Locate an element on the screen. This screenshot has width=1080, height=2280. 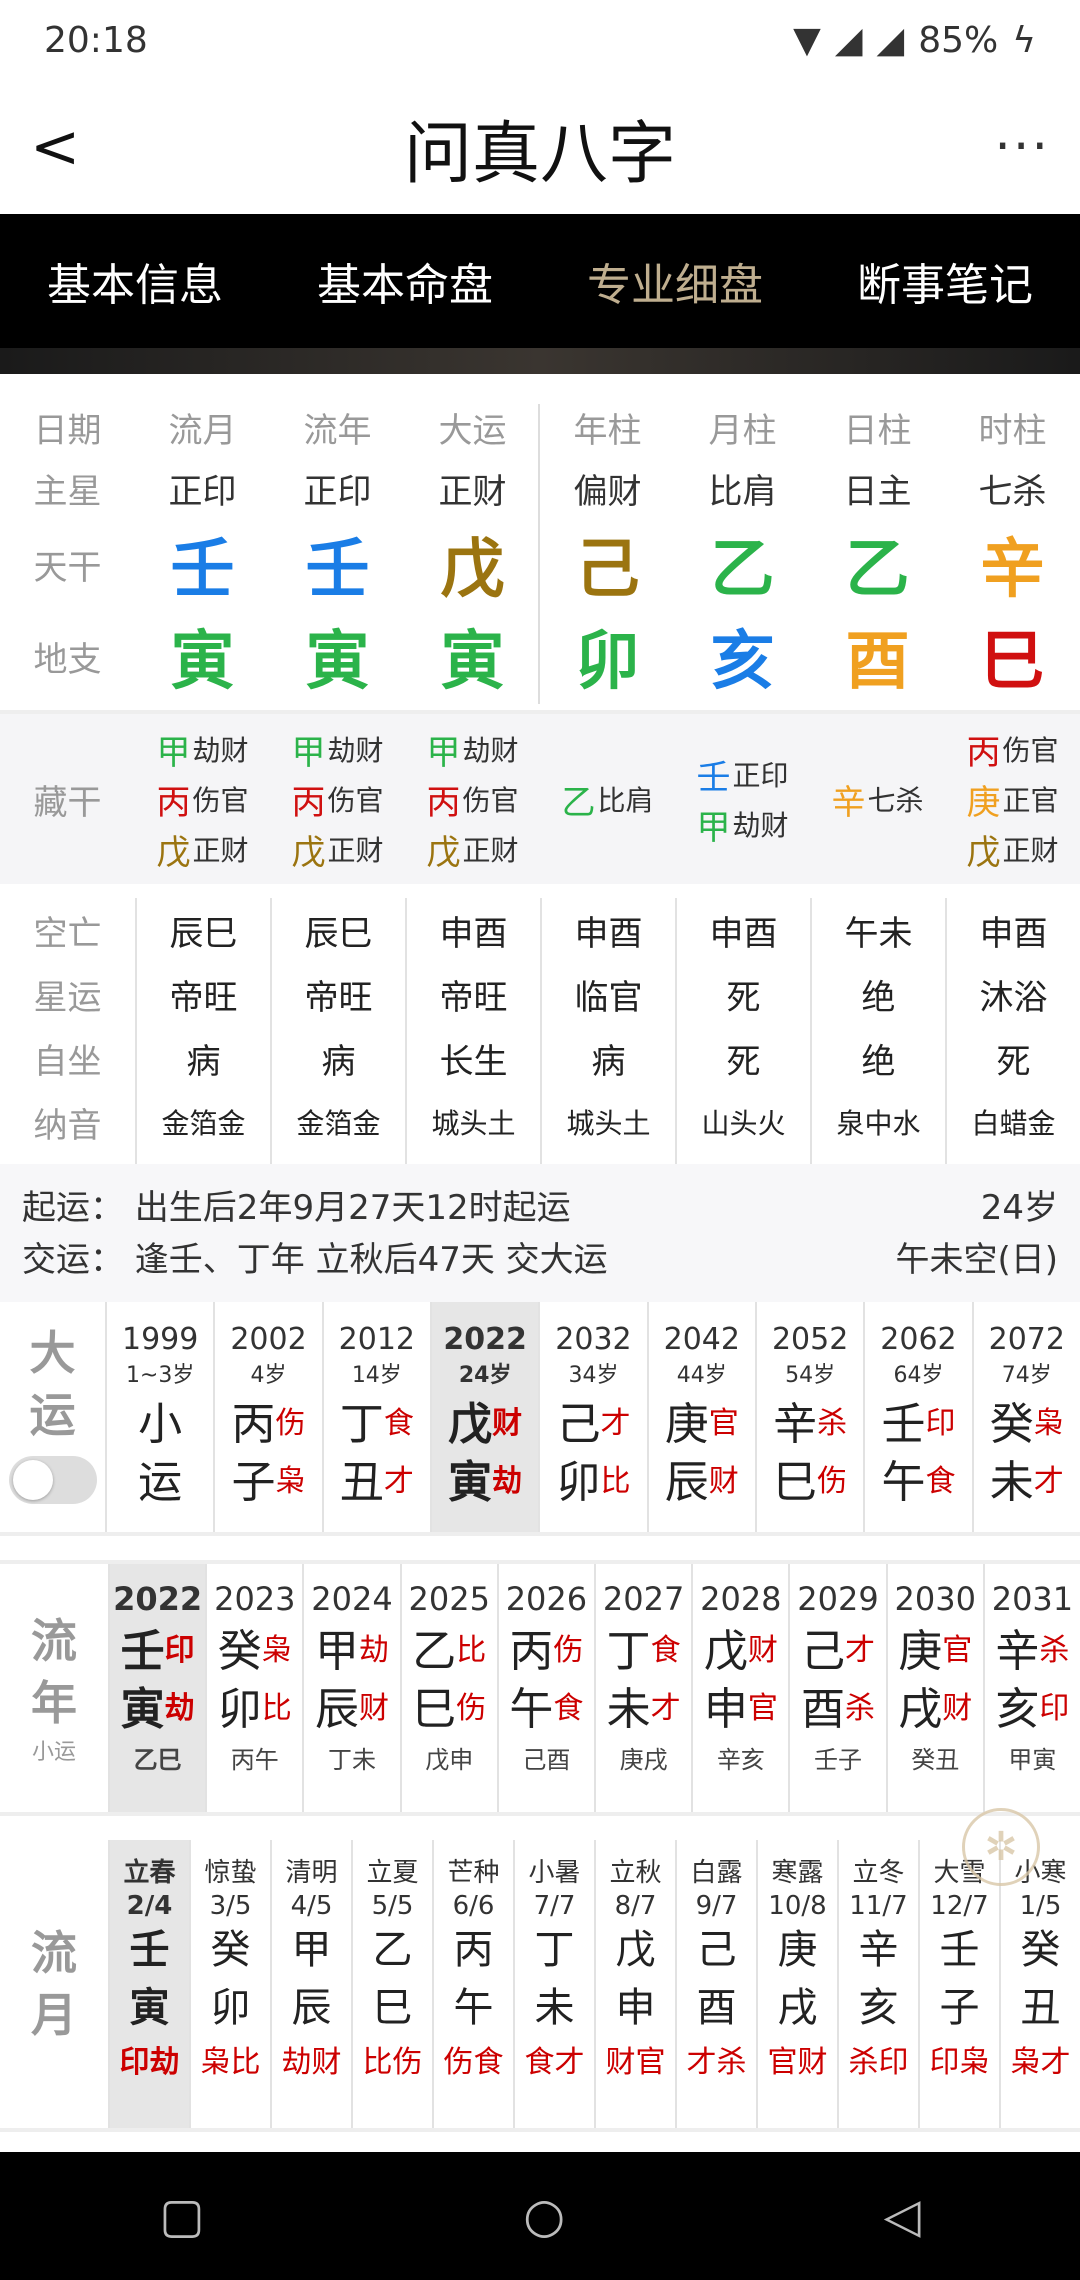
liuyue-date: 4/5 is located at coordinates (311, 1906).